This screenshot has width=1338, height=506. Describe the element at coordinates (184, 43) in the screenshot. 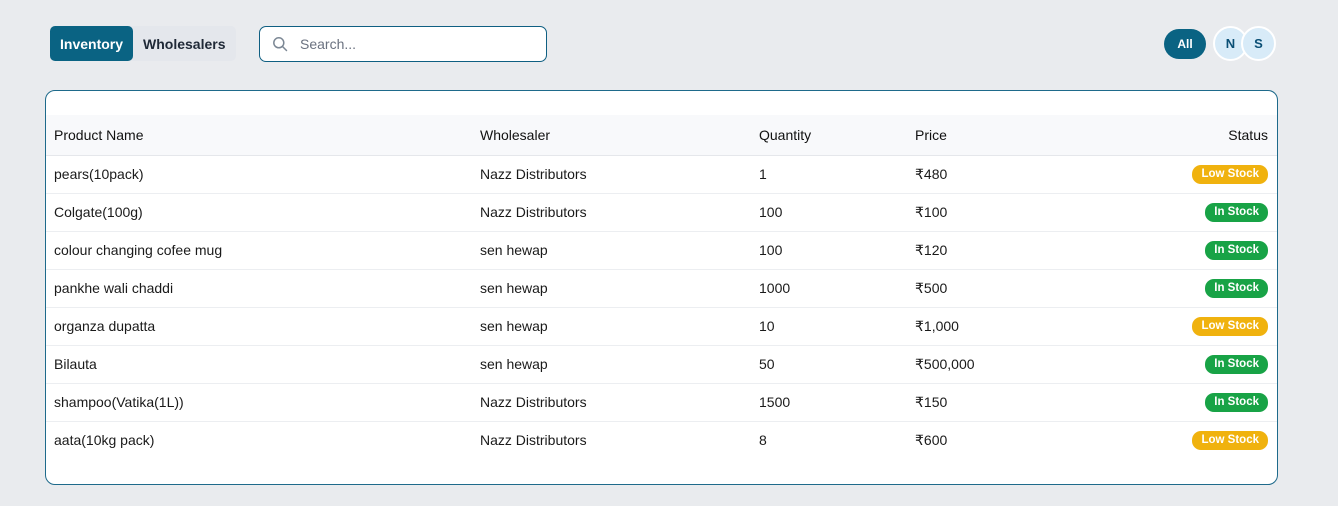

I see `tab-wholesalers: Wholesalers` at that location.